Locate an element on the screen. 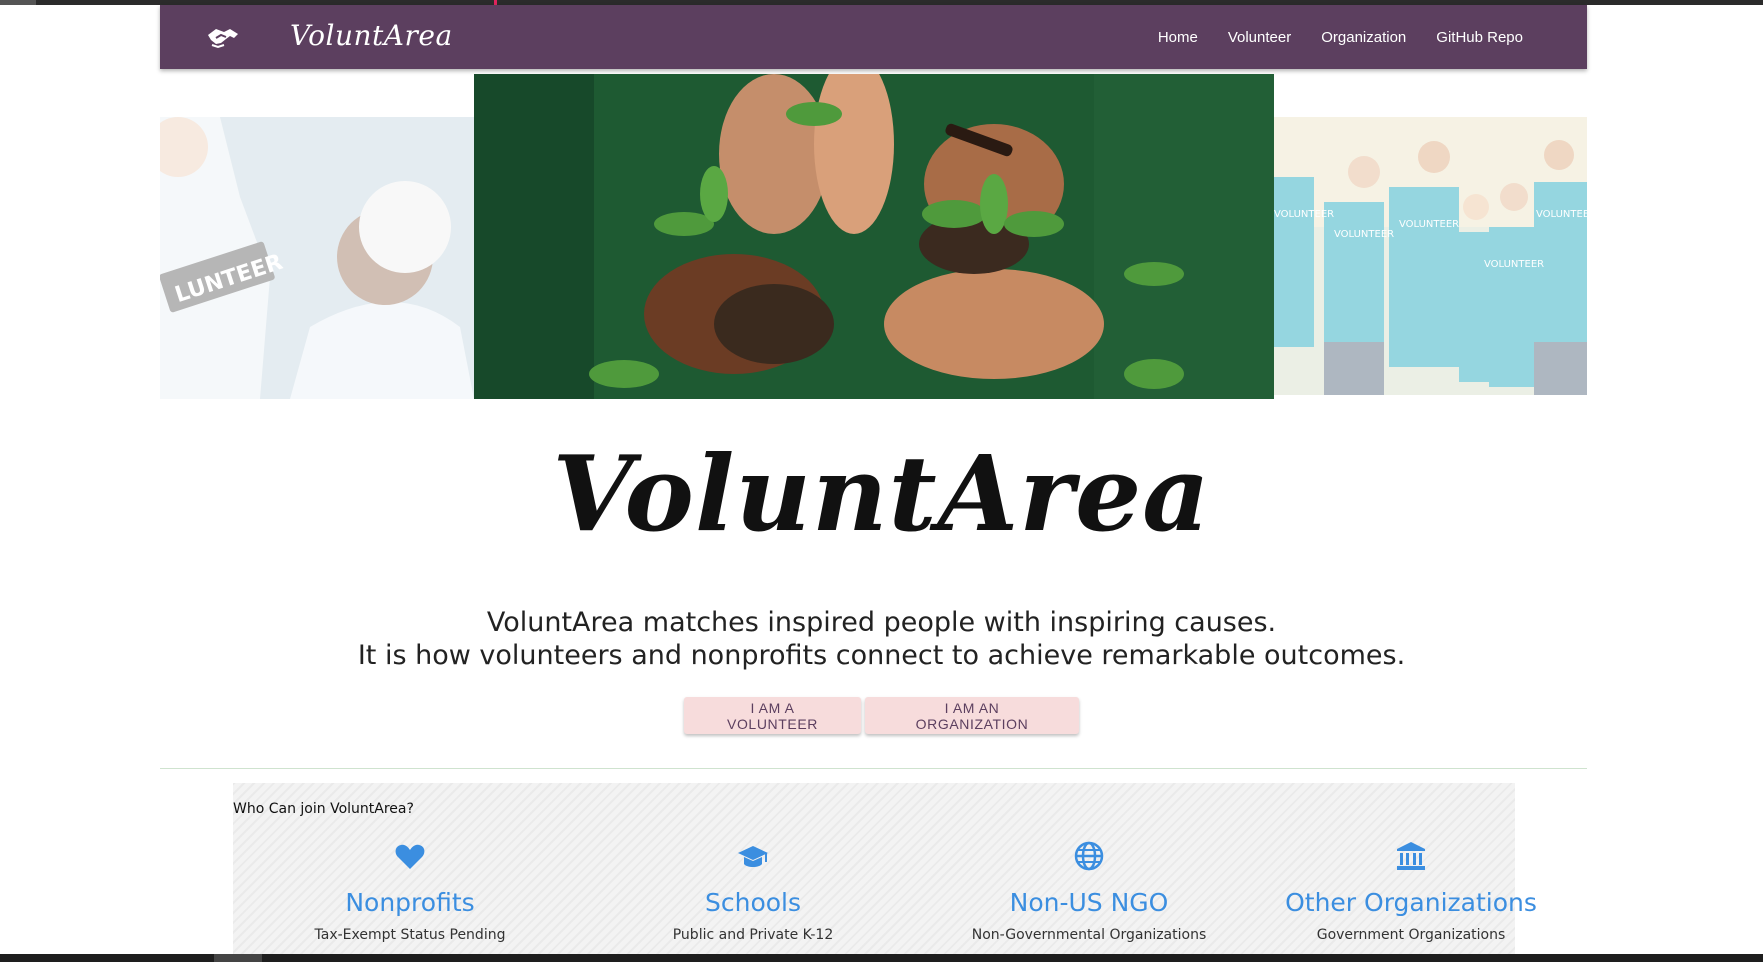  i-am-a-volunteer-button: I AM A VOLUNTEER is located at coordinates (772, 715).